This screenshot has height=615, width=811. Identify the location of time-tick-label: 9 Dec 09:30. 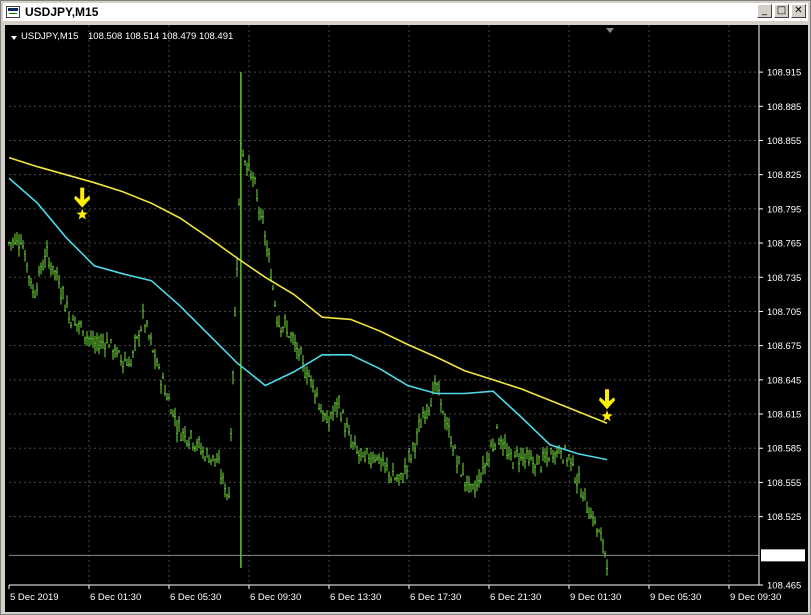
(755, 597).